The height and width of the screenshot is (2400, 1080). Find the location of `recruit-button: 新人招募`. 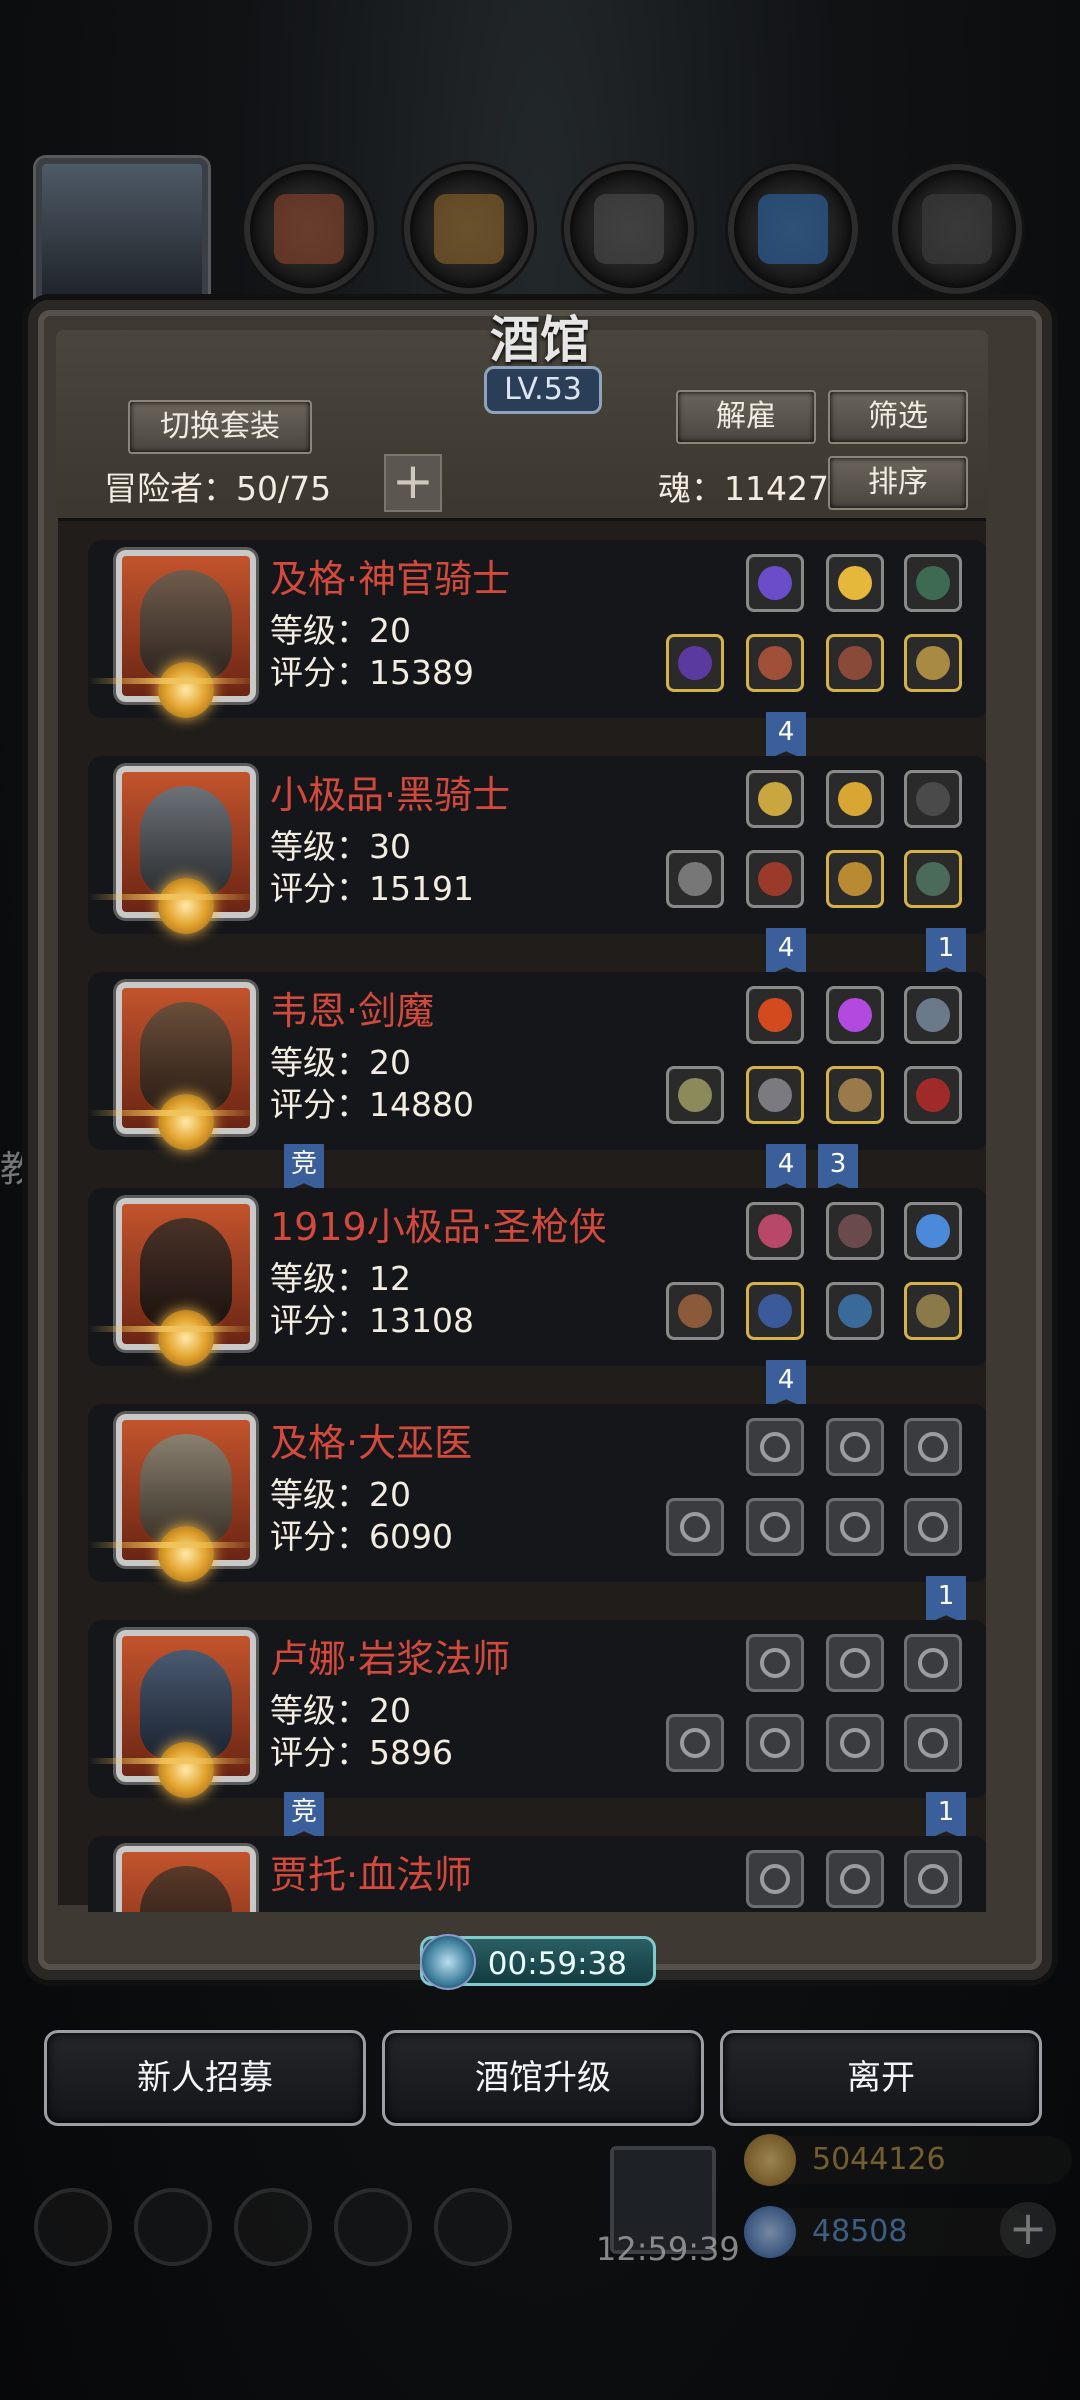

recruit-button: 新人招募 is located at coordinates (205, 2078).